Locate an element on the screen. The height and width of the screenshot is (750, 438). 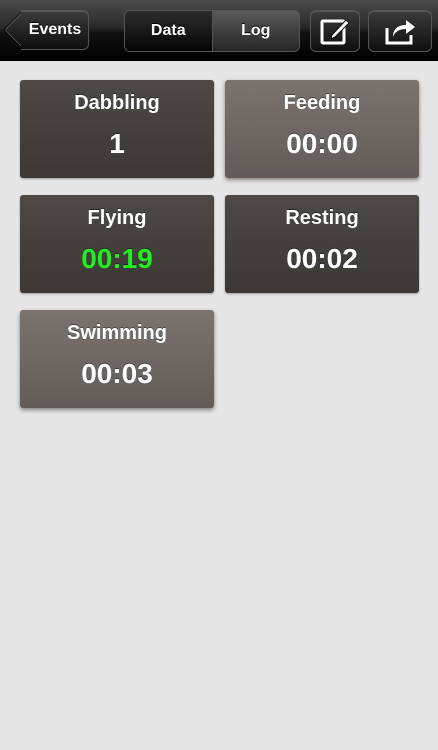
tile-value: 00:03 is located at coordinates (117, 373).